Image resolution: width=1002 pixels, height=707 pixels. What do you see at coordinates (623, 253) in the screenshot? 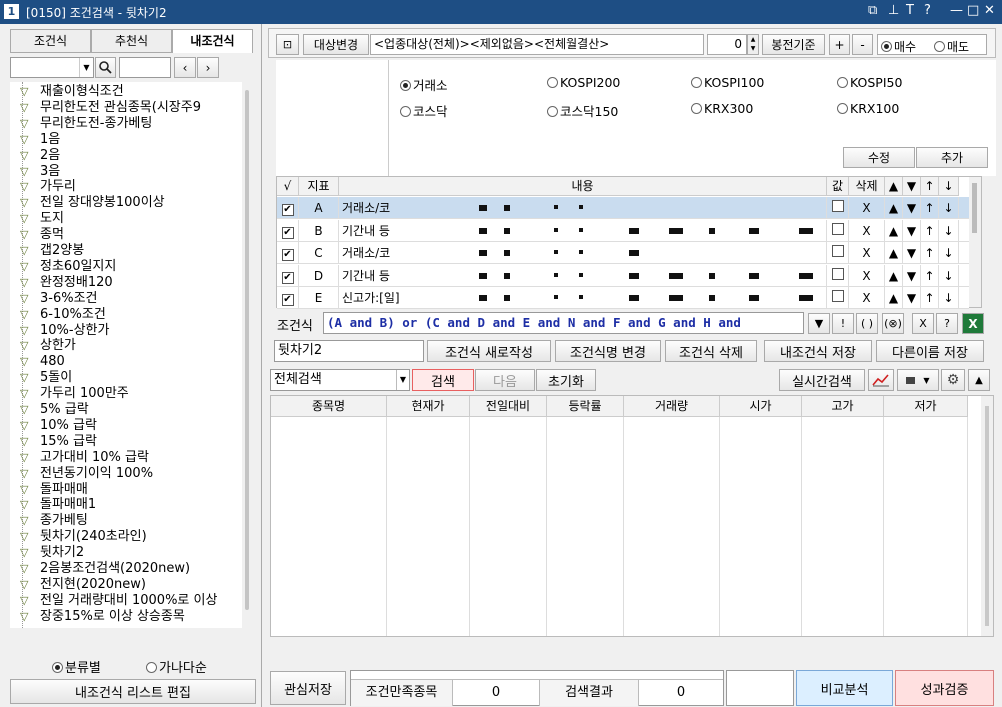
I see `condition-row: ✔ C 거래소/코 X ▲ ▼ ↑ ↓` at bounding box center [623, 253].